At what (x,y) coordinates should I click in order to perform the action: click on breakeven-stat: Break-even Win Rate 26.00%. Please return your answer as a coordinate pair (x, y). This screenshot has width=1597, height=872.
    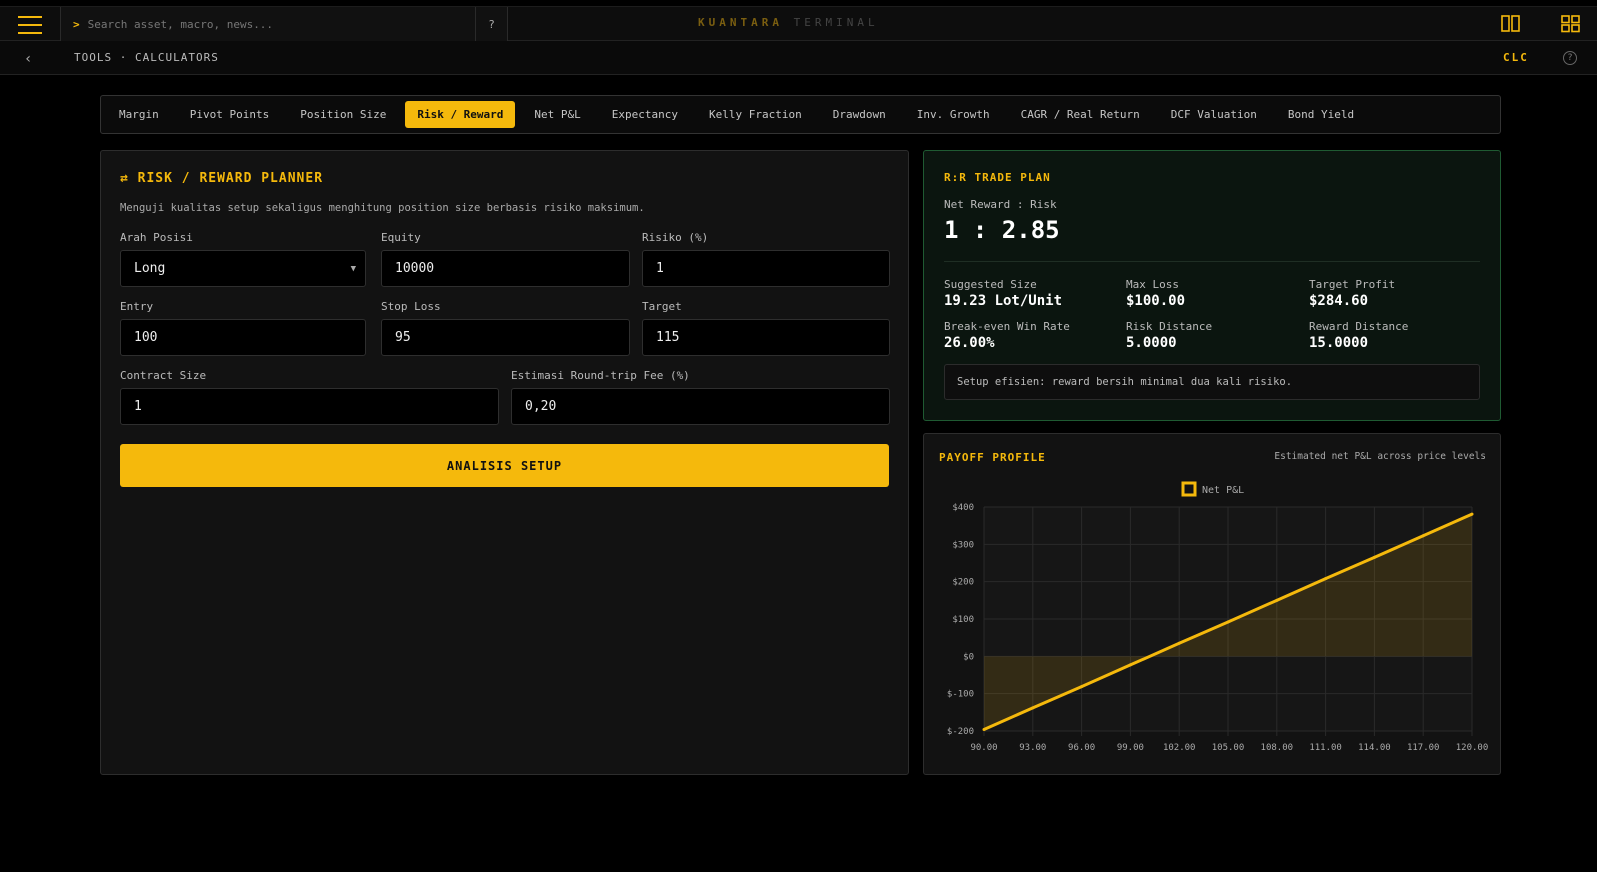
    Looking at the image, I should click on (1007, 335).